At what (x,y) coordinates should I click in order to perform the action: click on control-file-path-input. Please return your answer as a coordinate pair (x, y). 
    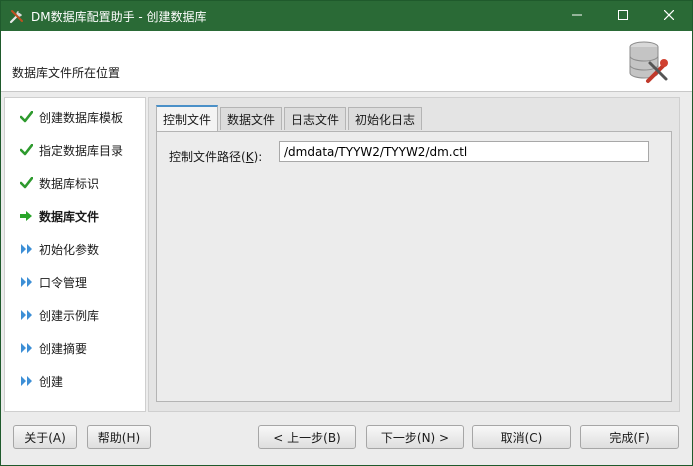
    Looking at the image, I should click on (464, 151).